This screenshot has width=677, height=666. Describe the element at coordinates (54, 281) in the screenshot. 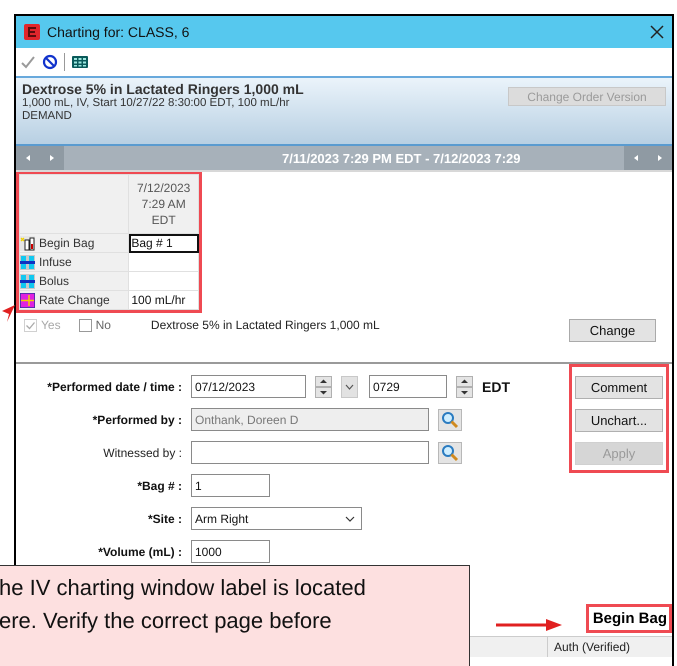

I see `row-label: Bolus` at that location.